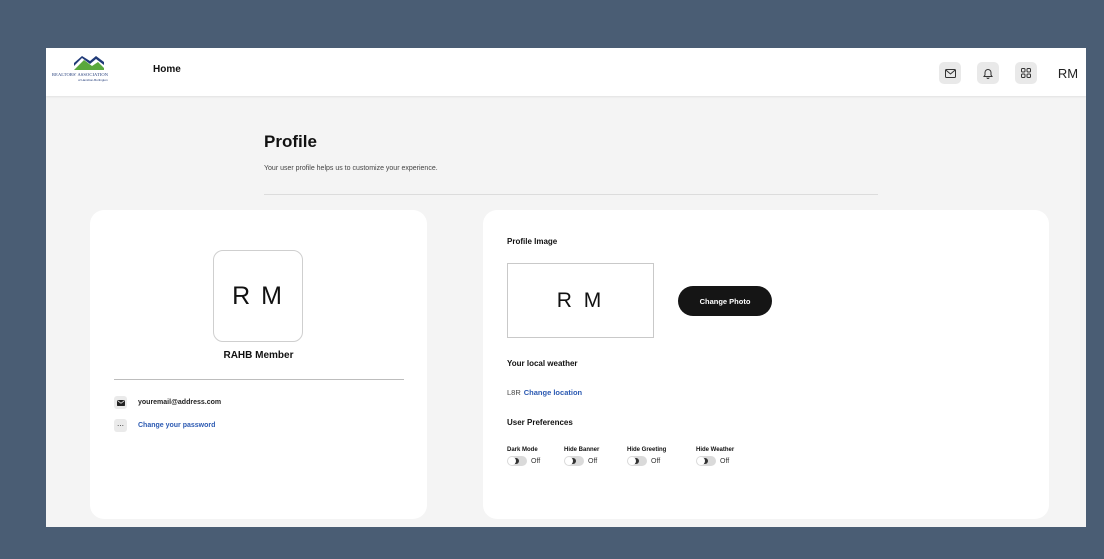 The image size is (1104, 559). I want to click on dark-mode-toggle, so click(517, 461).